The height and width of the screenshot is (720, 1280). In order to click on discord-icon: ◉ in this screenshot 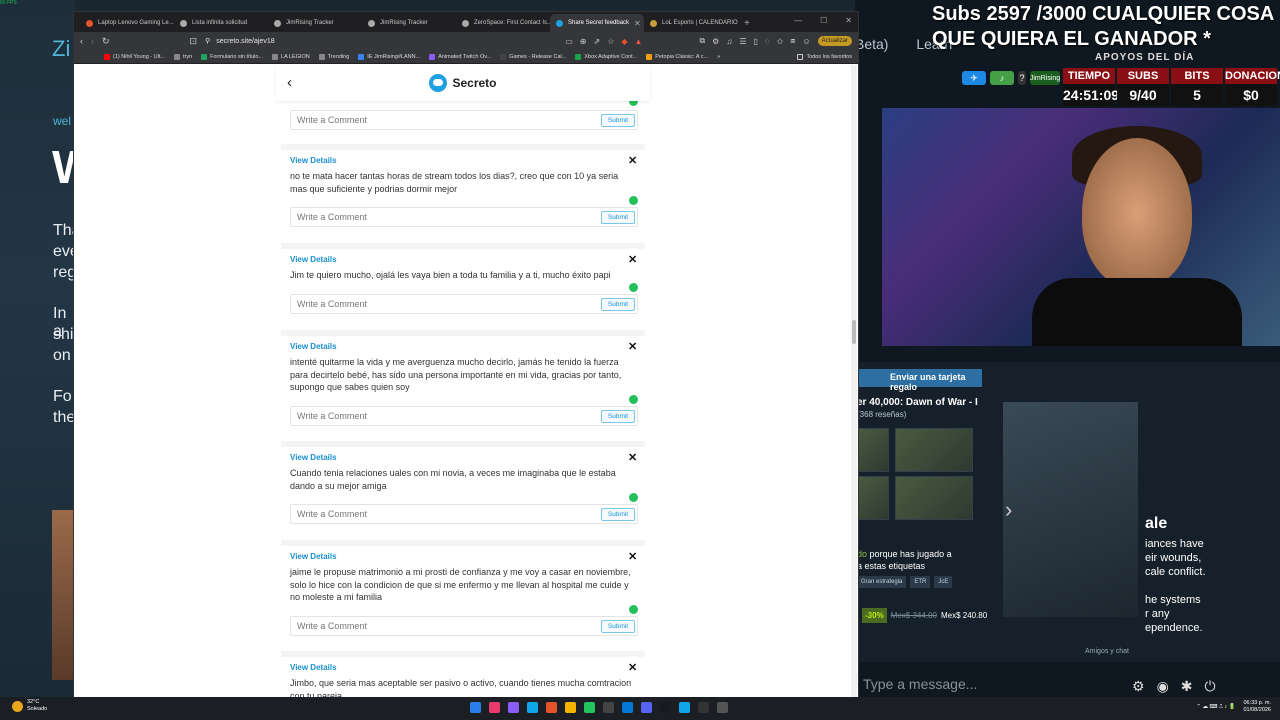, I will do `click(1163, 686)`.